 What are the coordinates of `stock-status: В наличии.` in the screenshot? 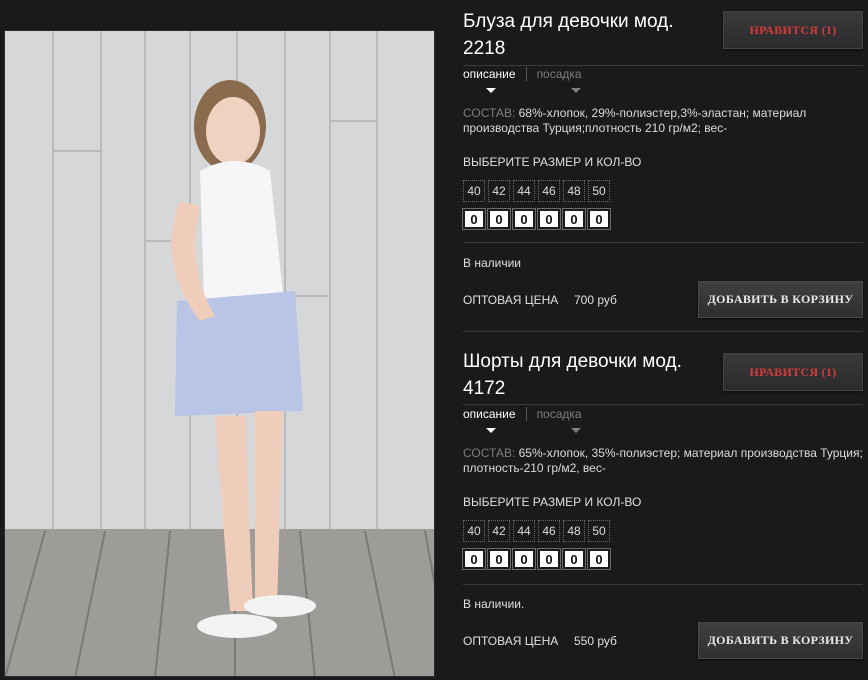 It's located at (494, 604).